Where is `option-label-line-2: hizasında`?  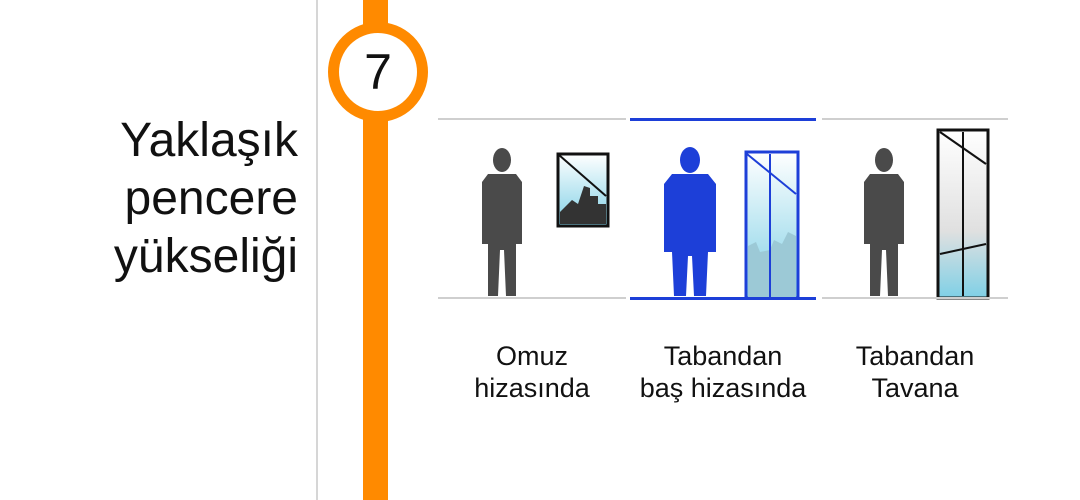
option-label-line-2: hizasında is located at coordinates (532, 388).